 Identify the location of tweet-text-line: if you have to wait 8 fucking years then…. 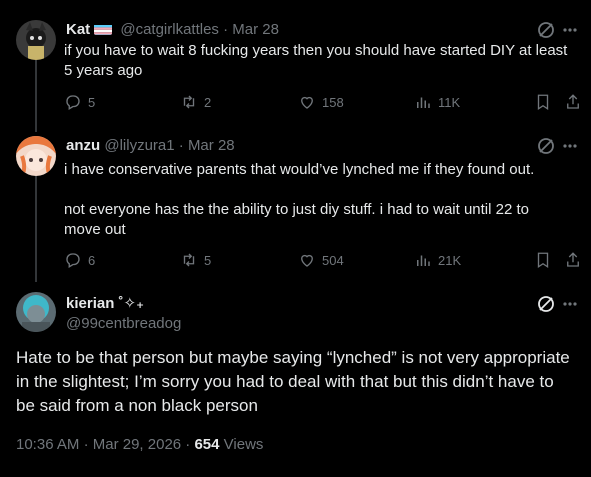
(316, 50).